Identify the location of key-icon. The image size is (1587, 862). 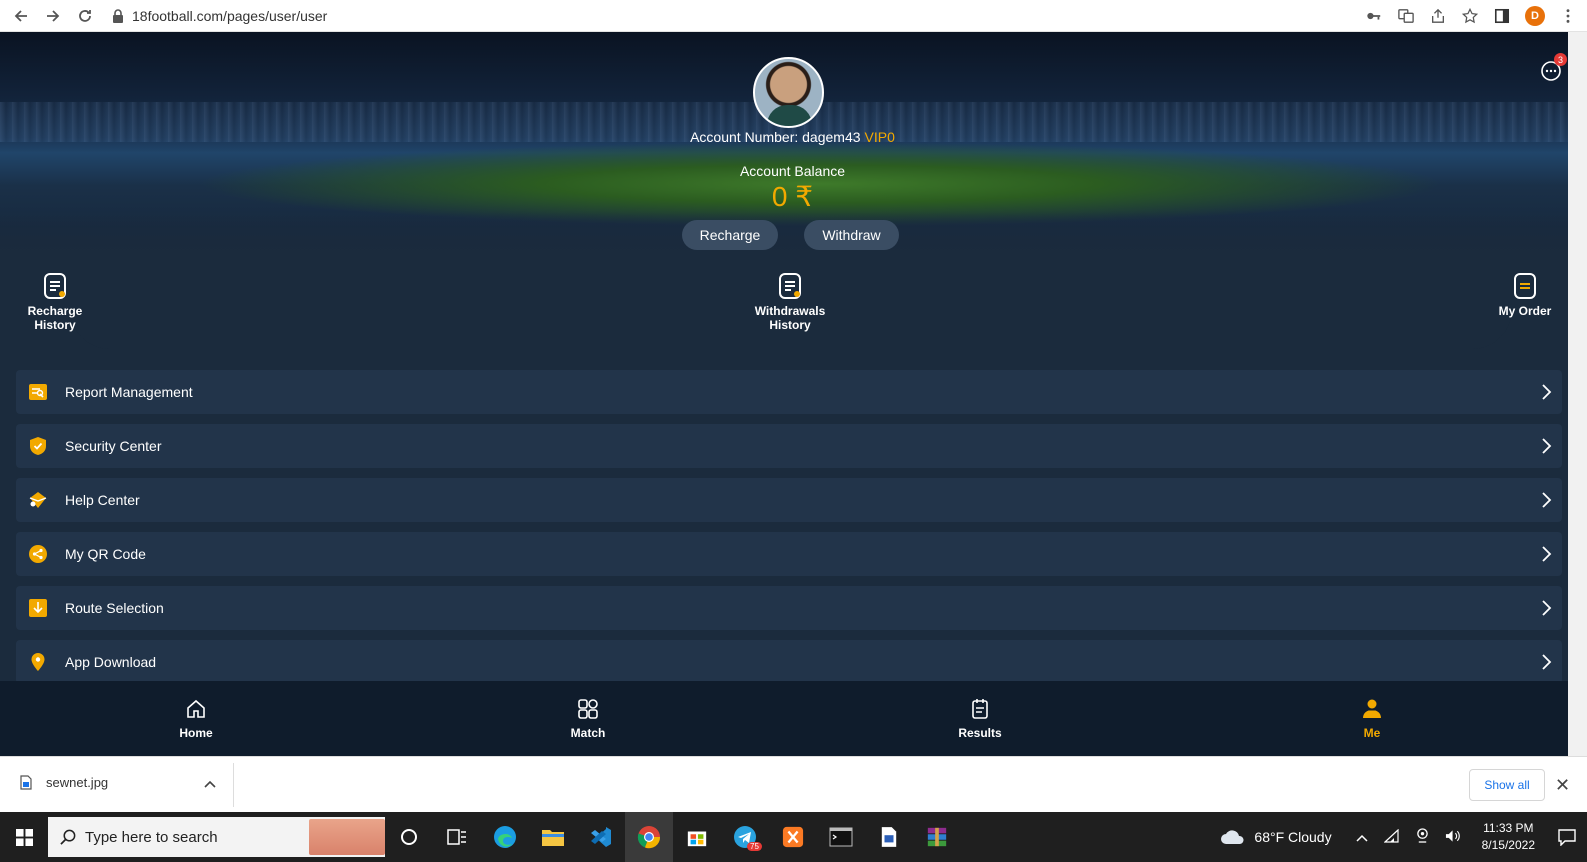
(1374, 16).